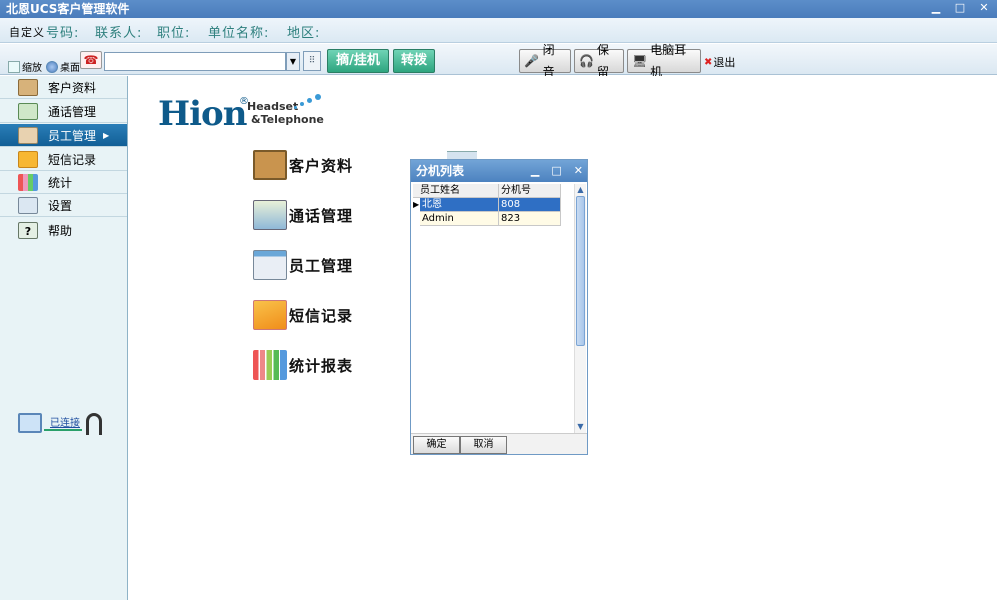 This screenshot has width=997, height=600. I want to click on company-label: 单位名称:, so click(239, 33).